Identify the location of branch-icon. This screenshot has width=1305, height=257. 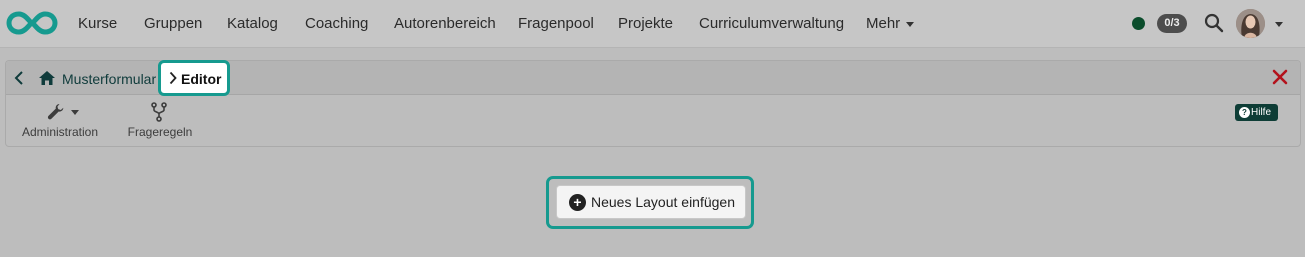
(159, 112).